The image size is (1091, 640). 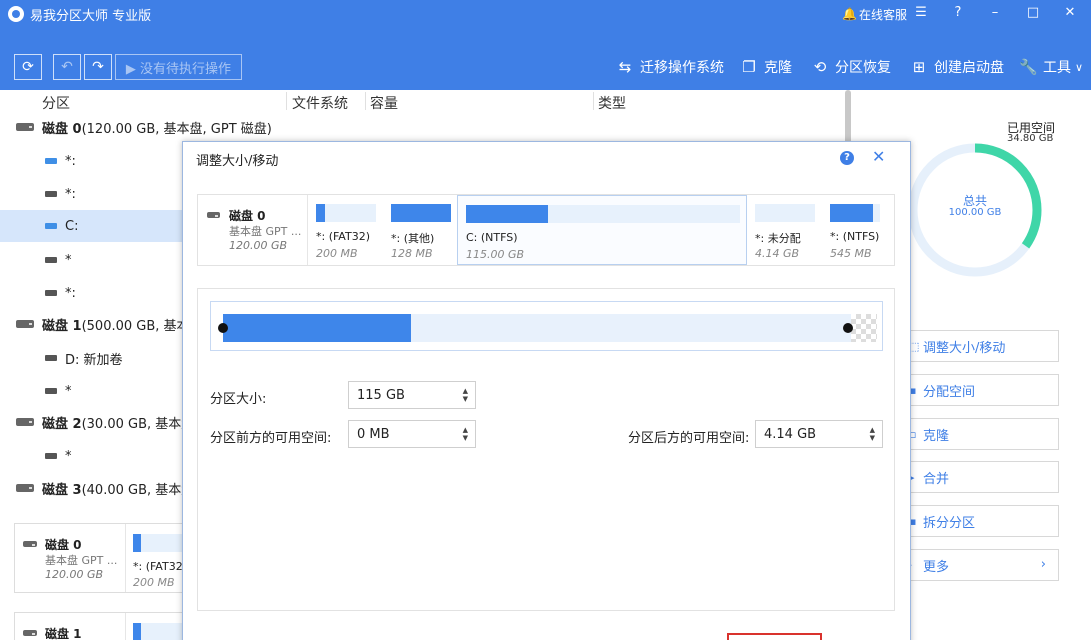 I want to click on undo-button: ↶, so click(x=67, y=67).